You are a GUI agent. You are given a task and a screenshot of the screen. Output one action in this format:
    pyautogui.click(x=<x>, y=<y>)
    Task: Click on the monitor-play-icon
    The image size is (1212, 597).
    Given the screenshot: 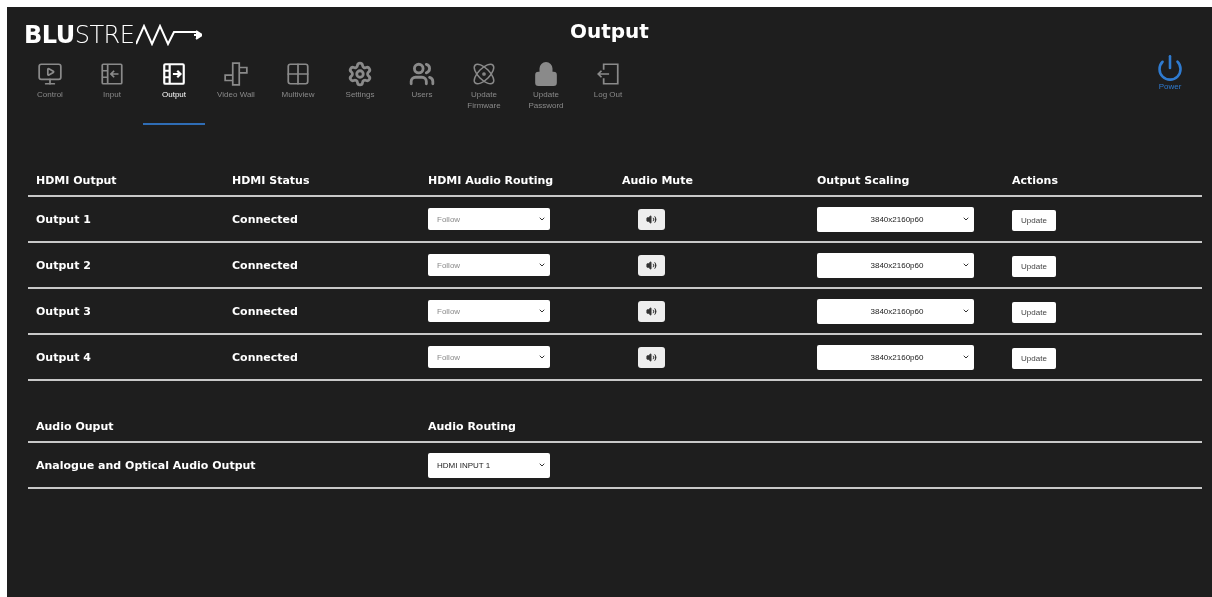 What is the action you would take?
    pyautogui.click(x=50, y=74)
    